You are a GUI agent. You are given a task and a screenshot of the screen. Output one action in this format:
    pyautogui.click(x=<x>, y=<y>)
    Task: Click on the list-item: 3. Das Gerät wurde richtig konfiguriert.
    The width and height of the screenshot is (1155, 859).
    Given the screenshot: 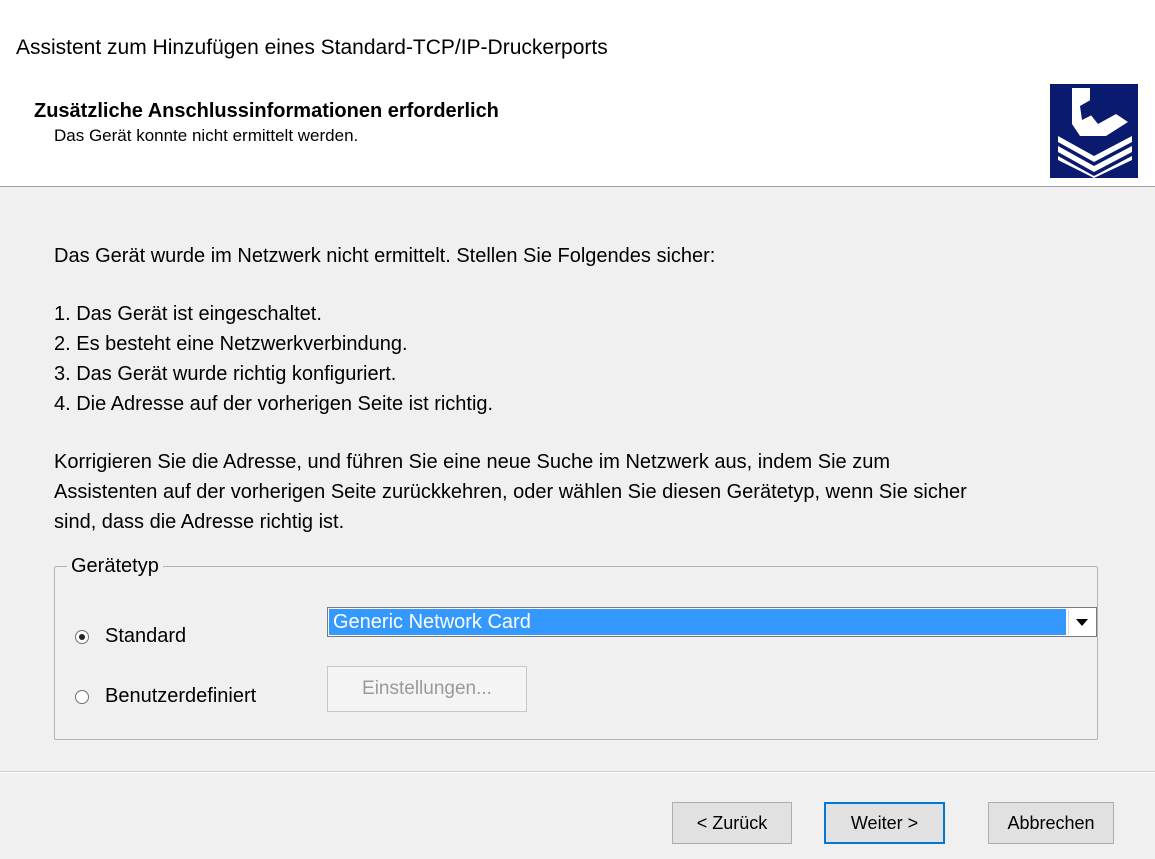 What is the action you would take?
    pyautogui.click(x=225, y=374)
    